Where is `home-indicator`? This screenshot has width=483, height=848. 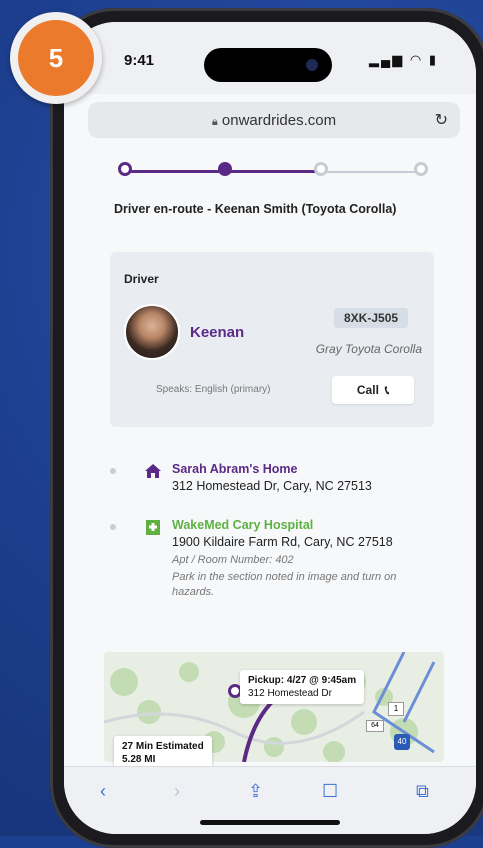
home-indicator is located at coordinates (270, 822).